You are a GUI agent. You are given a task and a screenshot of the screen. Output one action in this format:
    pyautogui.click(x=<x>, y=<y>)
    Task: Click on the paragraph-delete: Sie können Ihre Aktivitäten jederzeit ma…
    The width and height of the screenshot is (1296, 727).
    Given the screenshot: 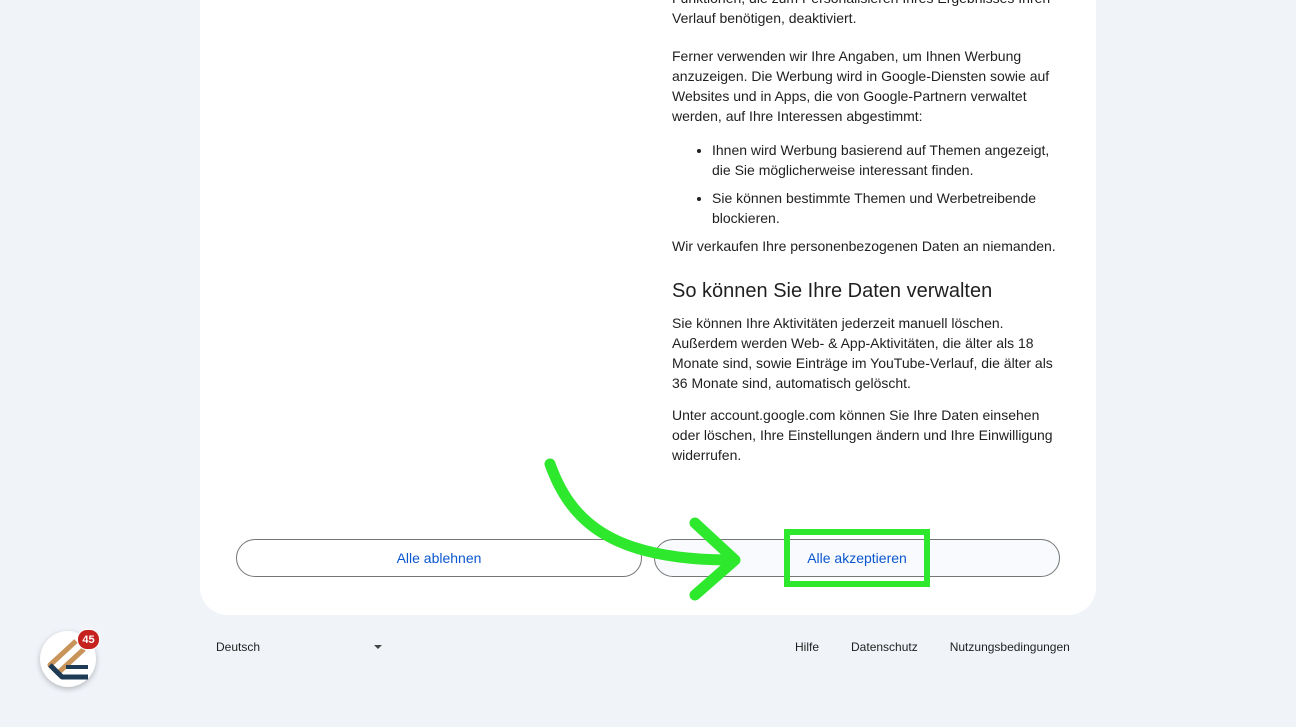 What is the action you would take?
    pyautogui.click(x=862, y=353)
    